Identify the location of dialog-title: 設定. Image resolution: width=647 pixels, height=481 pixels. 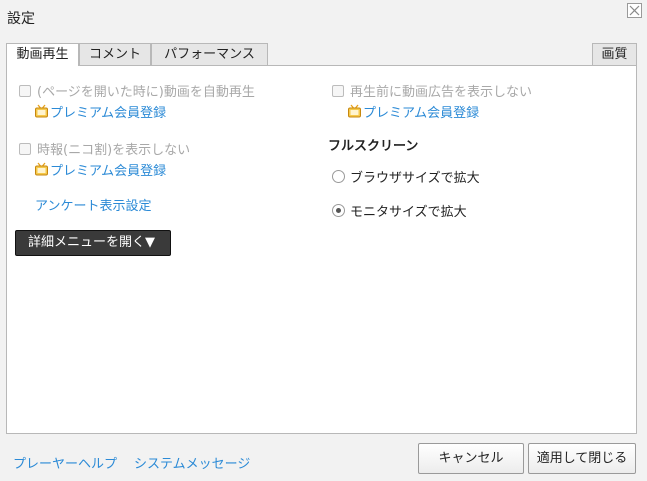
(21, 19).